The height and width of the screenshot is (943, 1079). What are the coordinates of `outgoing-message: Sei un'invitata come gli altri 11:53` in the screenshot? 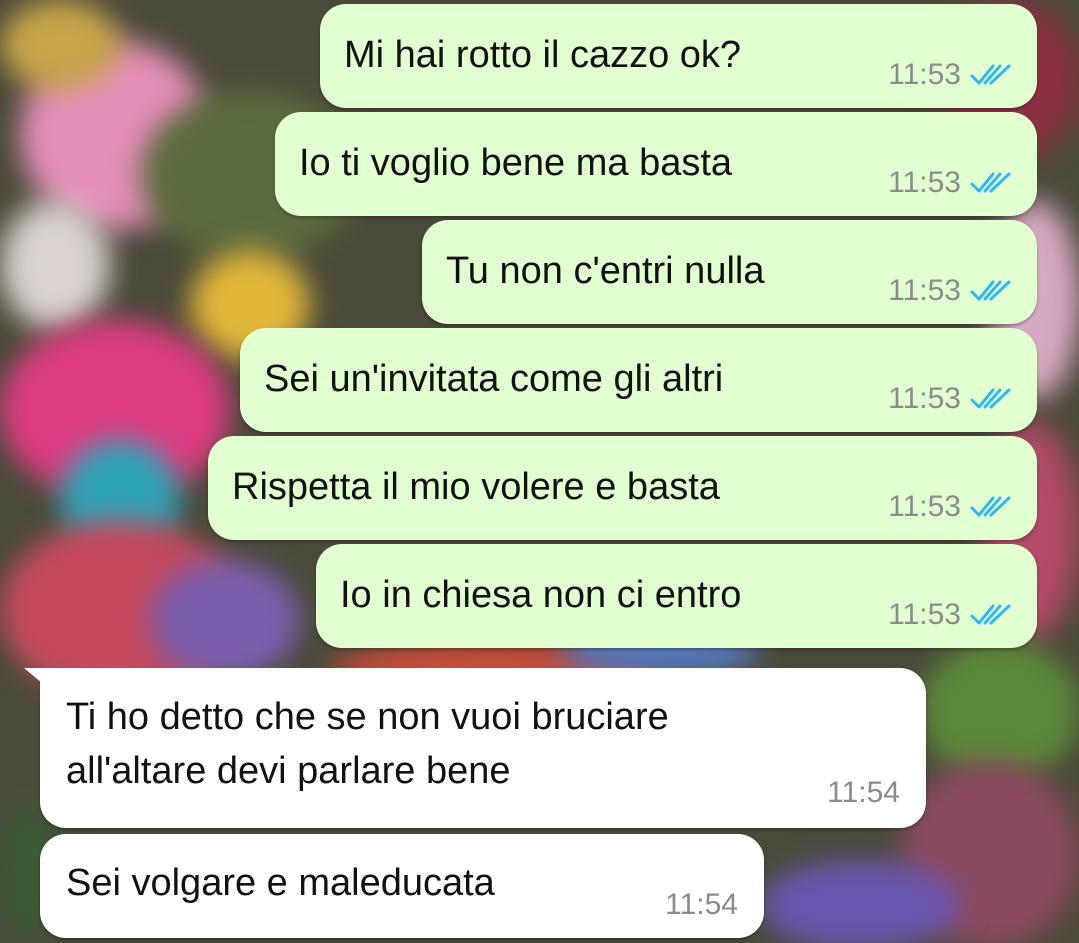 It's located at (638, 380).